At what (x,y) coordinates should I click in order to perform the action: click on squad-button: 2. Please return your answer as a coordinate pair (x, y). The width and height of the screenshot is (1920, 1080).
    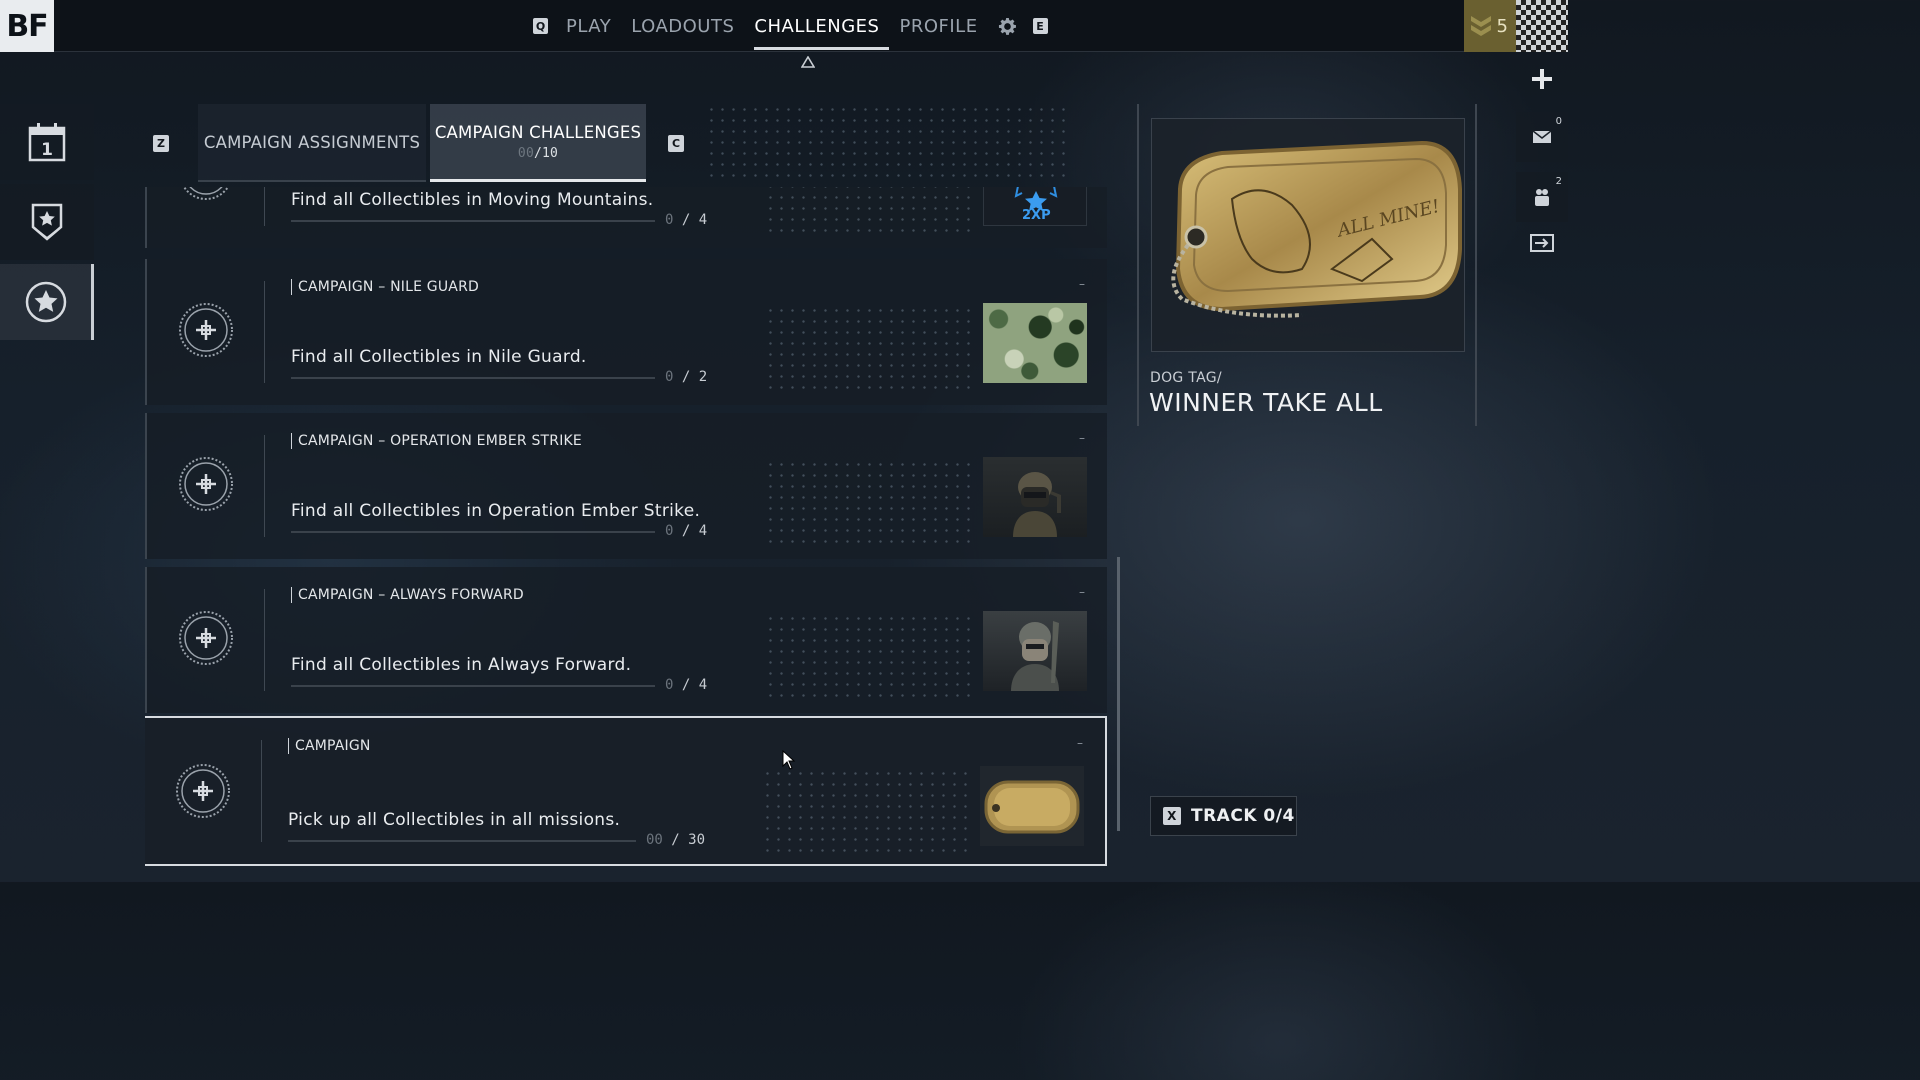
    Looking at the image, I should click on (1542, 197).